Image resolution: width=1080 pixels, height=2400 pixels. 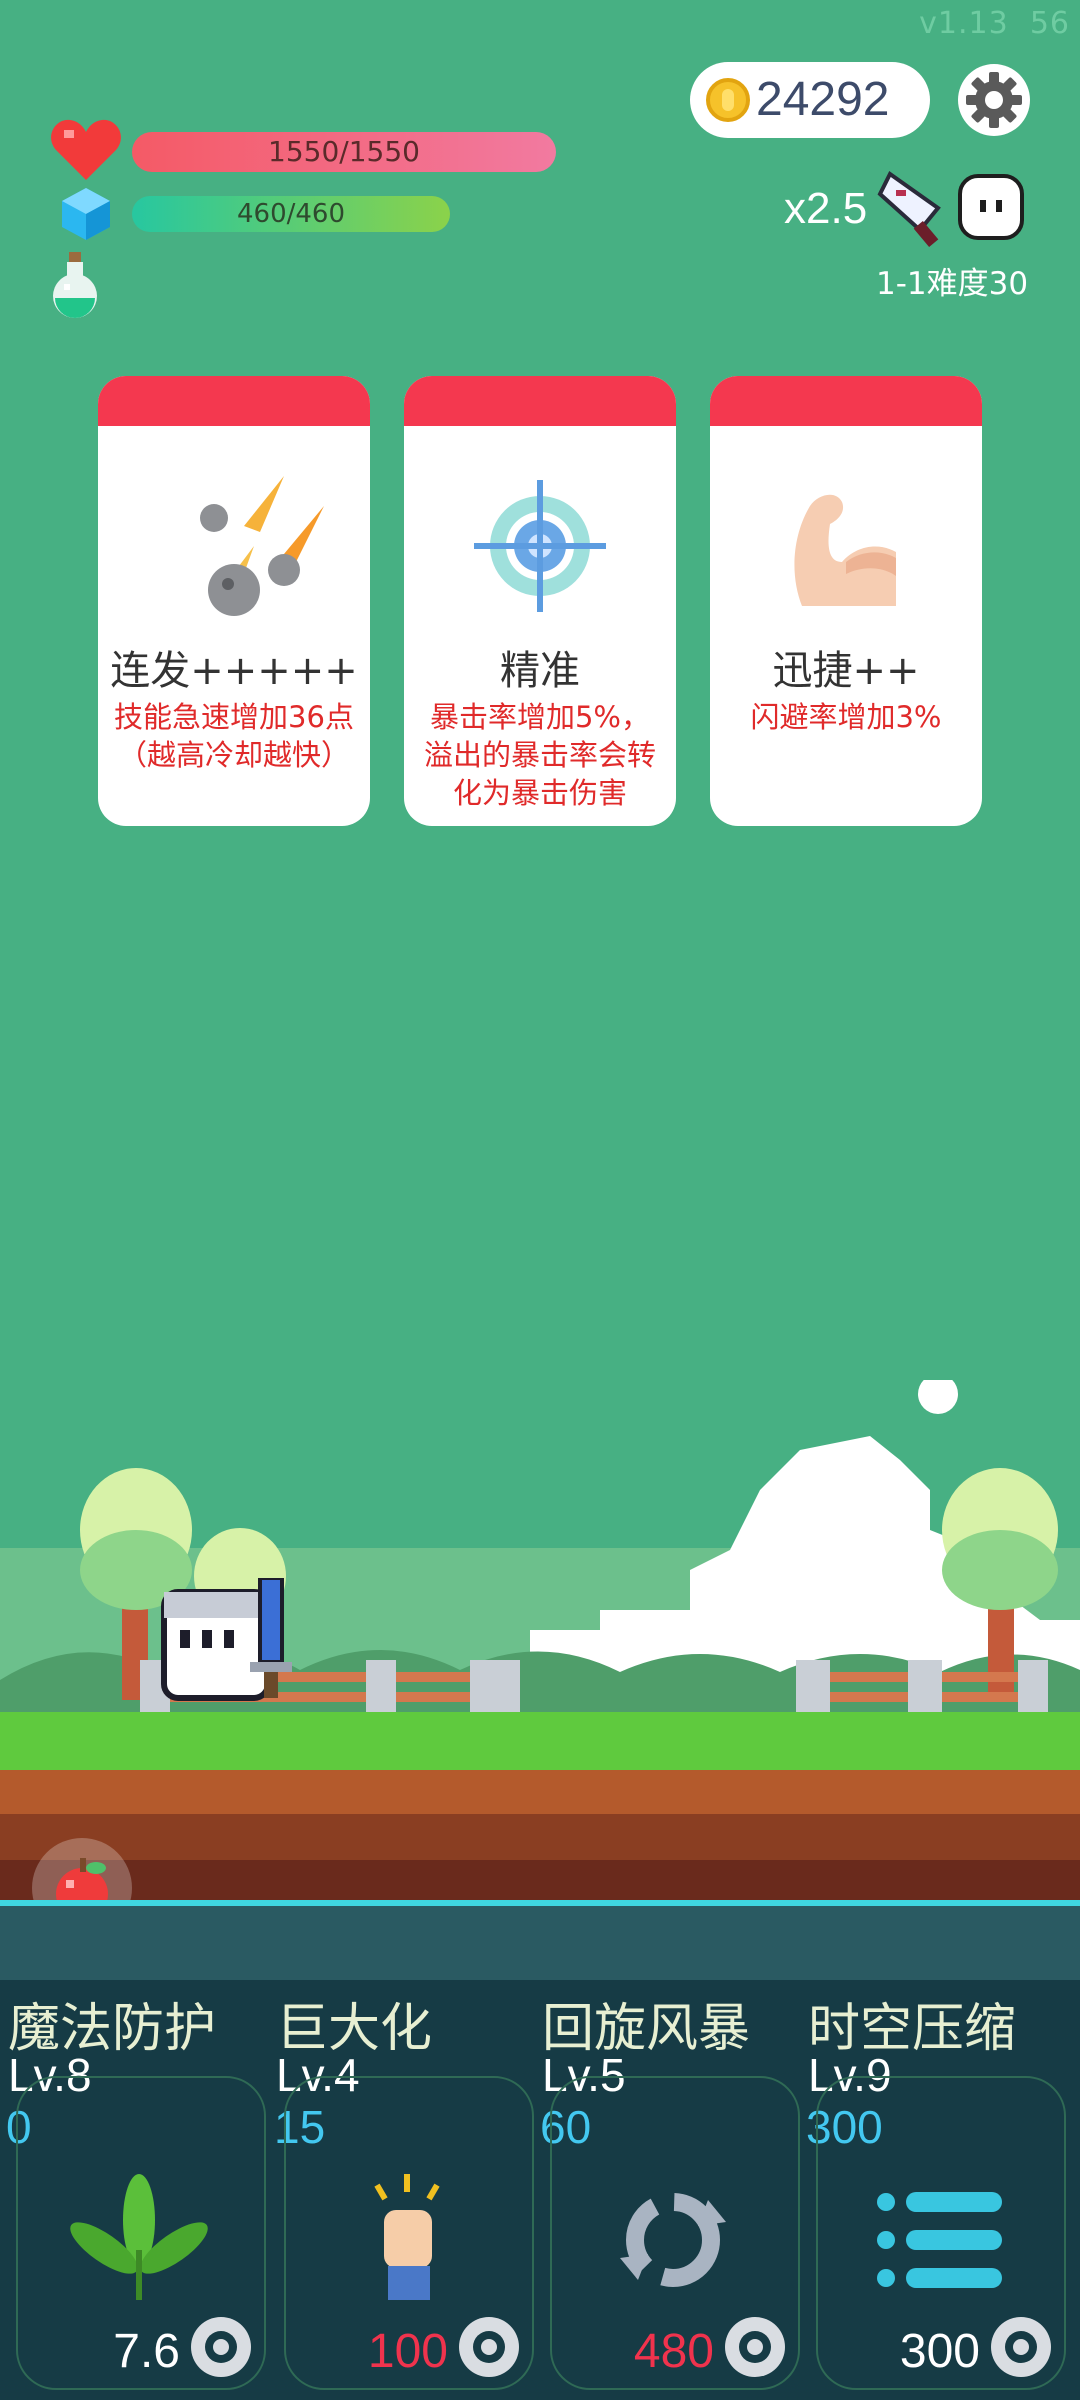 What do you see at coordinates (262, 546) in the screenshot?
I see `meteor-icon` at bounding box center [262, 546].